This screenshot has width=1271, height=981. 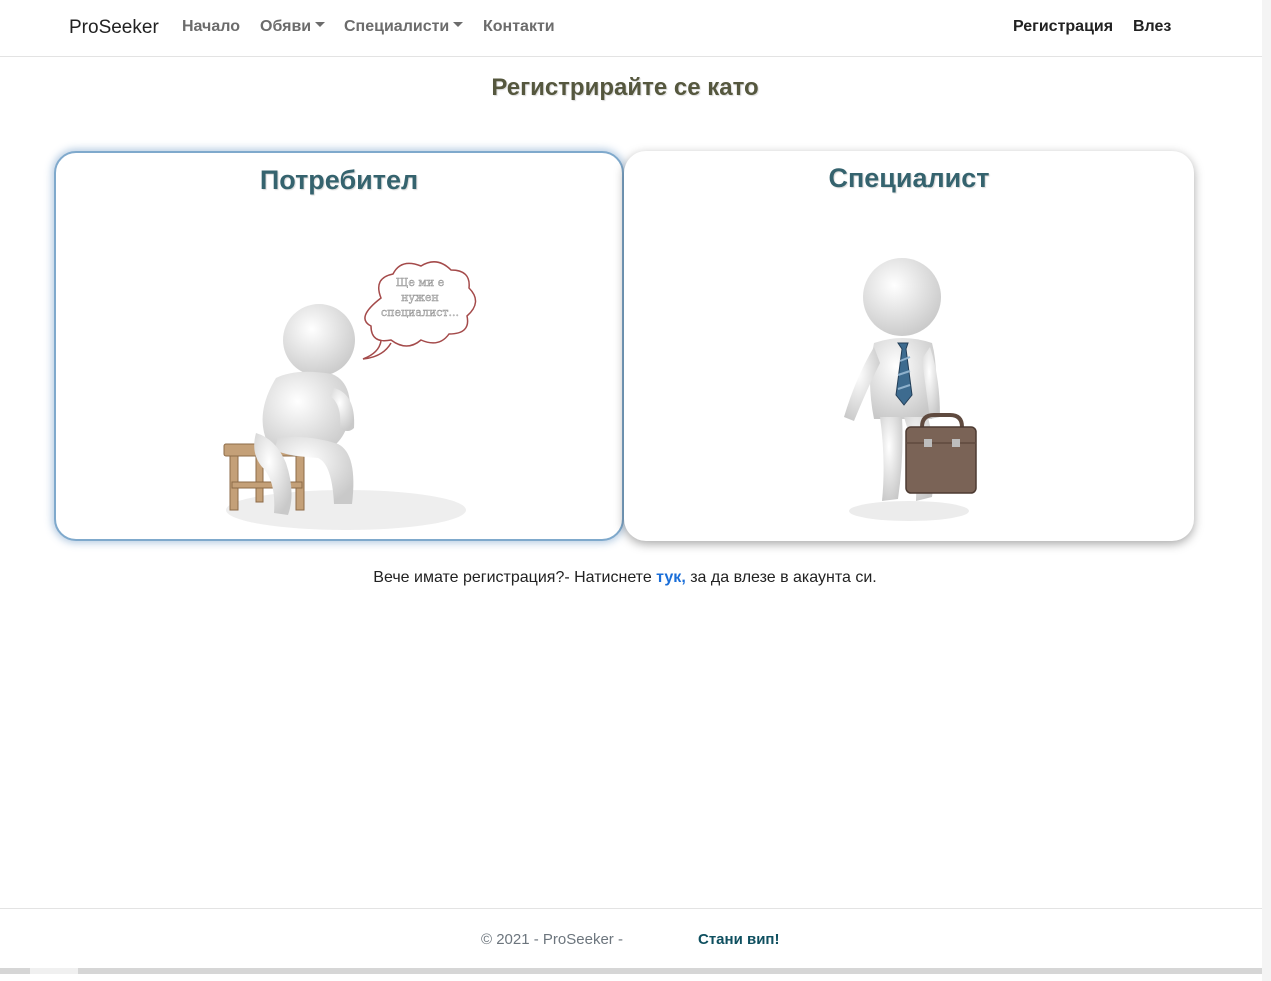 I want to click on briefcase-icon, so click(x=941, y=453).